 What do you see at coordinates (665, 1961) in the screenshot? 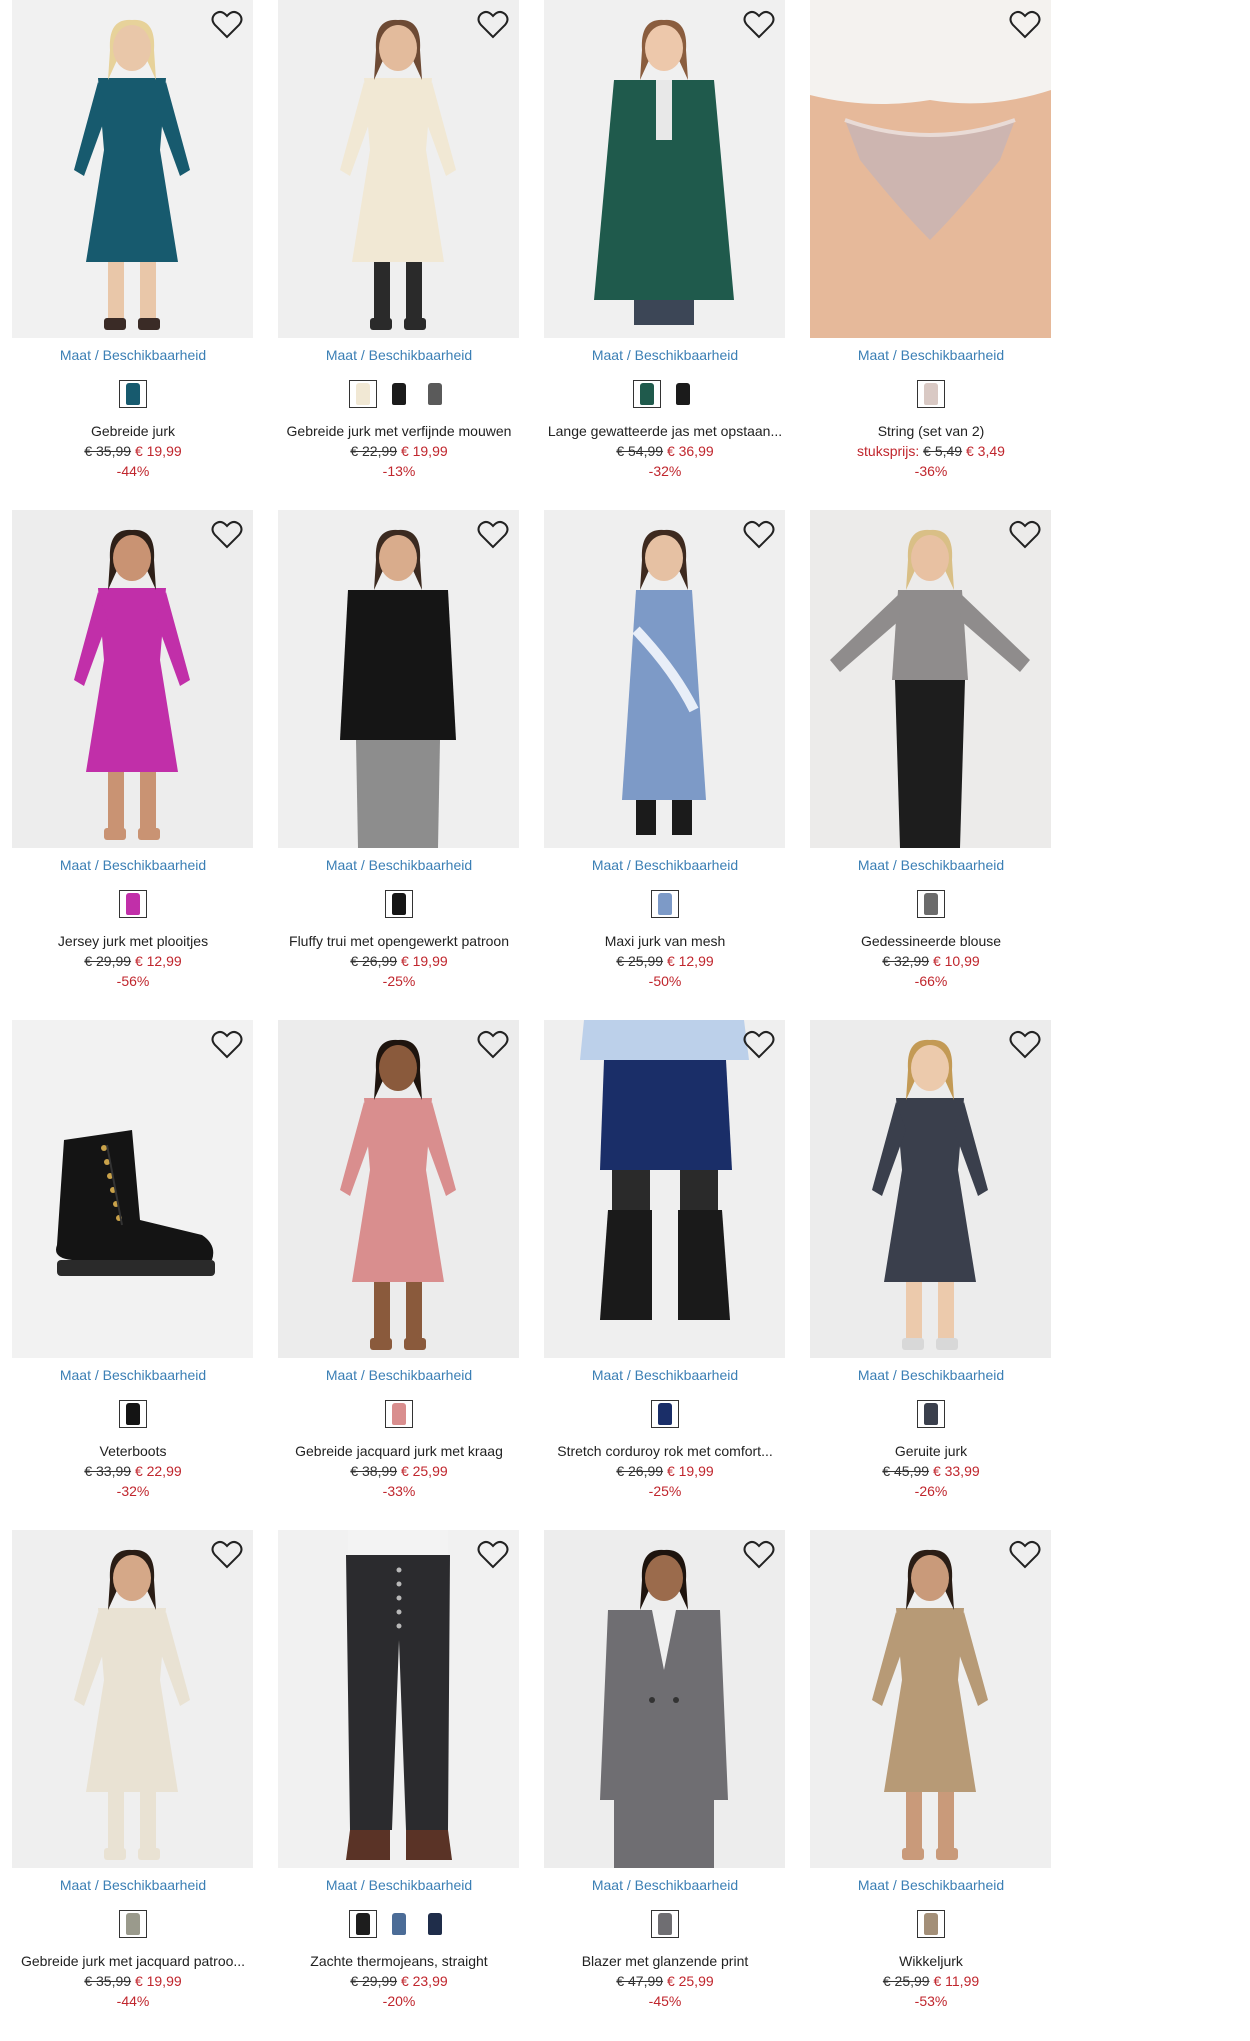
I see `product-name: Blazer met glanzende print` at bounding box center [665, 1961].